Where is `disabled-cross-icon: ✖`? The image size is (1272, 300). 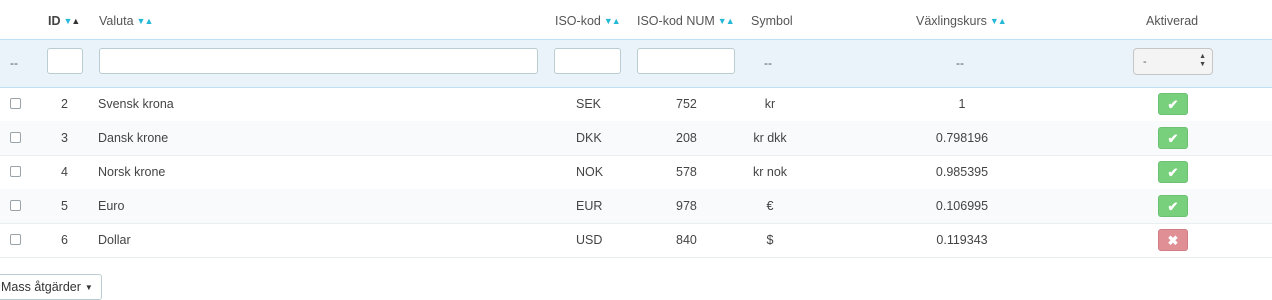 disabled-cross-icon: ✖ is located at coordinates (1173, 240).